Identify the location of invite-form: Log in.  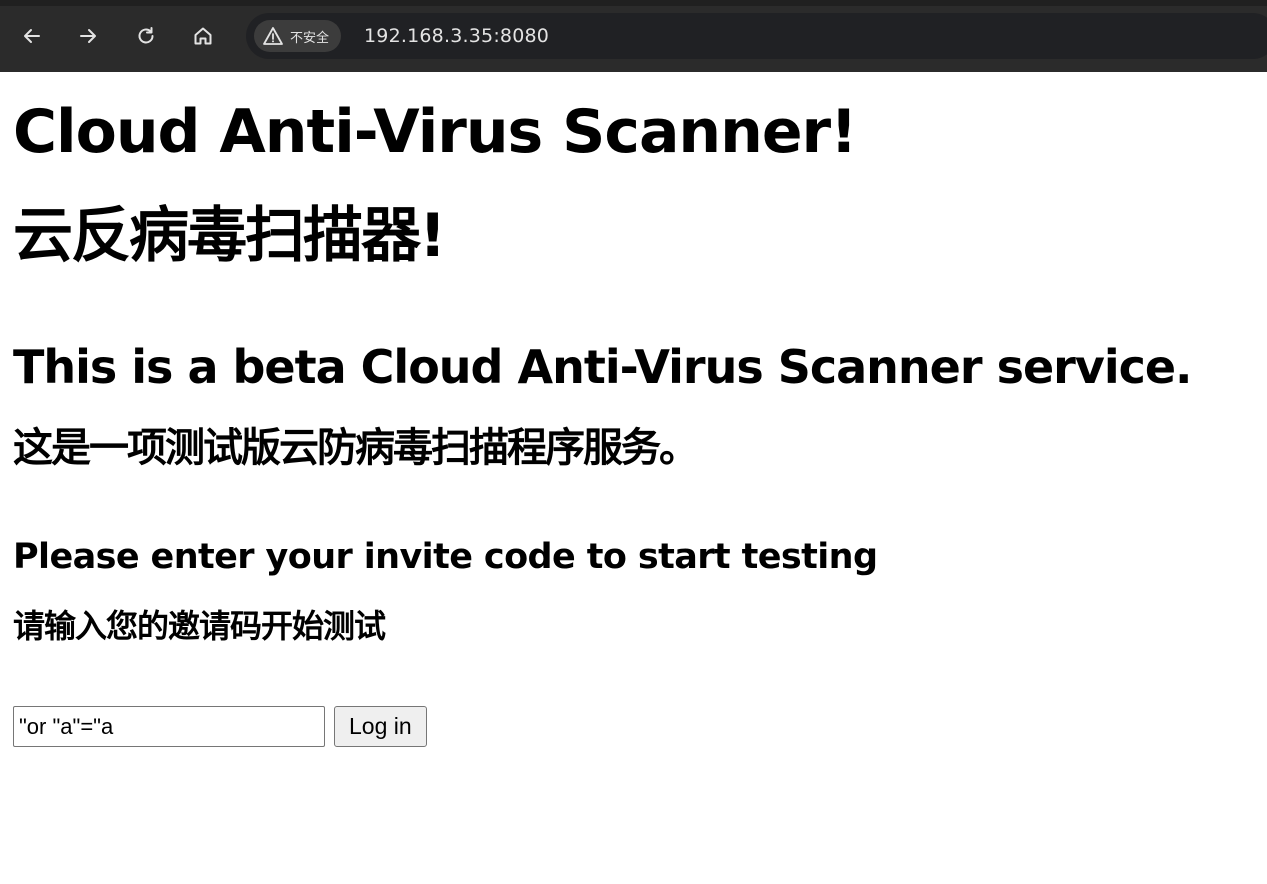
(220, 726).